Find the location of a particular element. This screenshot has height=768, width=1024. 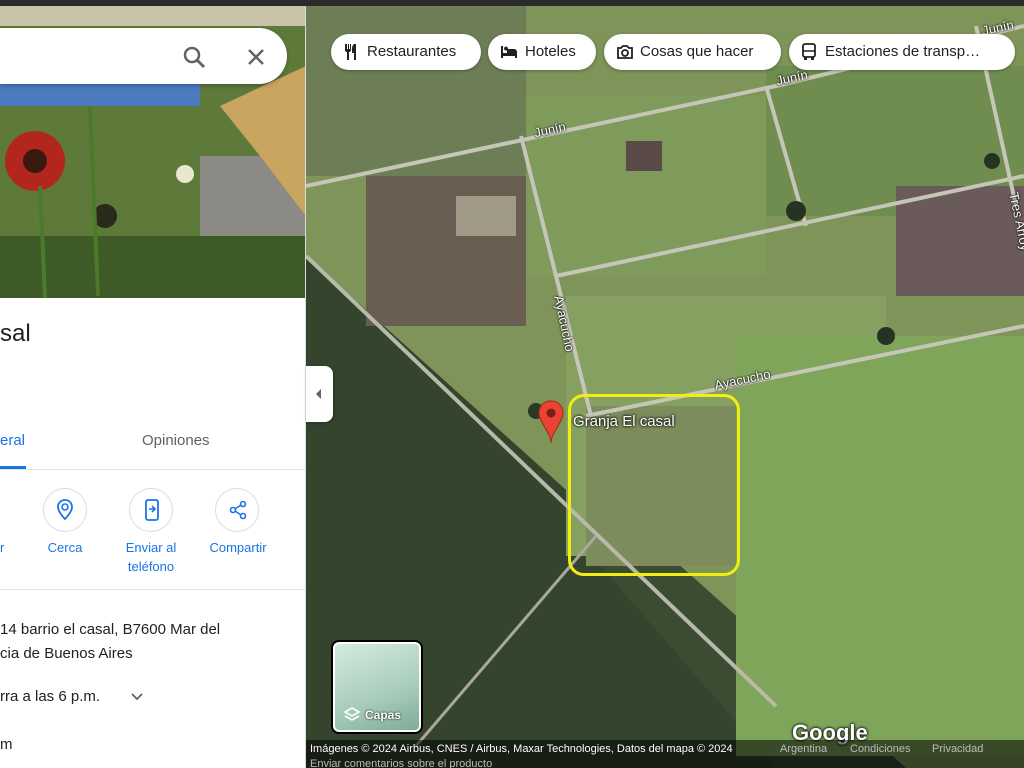

tab-general: eral is located at coordinates (12, 440).